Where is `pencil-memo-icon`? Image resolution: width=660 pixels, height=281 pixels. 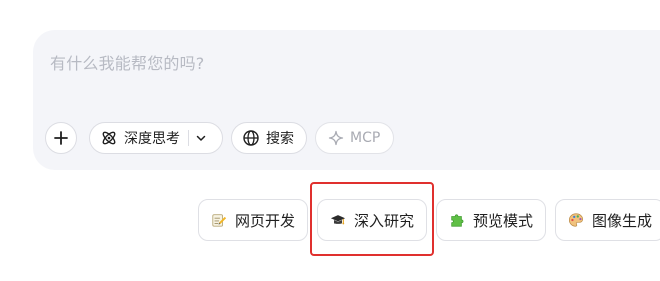 pencil-memo-icon is located at coordinates (219, 220).